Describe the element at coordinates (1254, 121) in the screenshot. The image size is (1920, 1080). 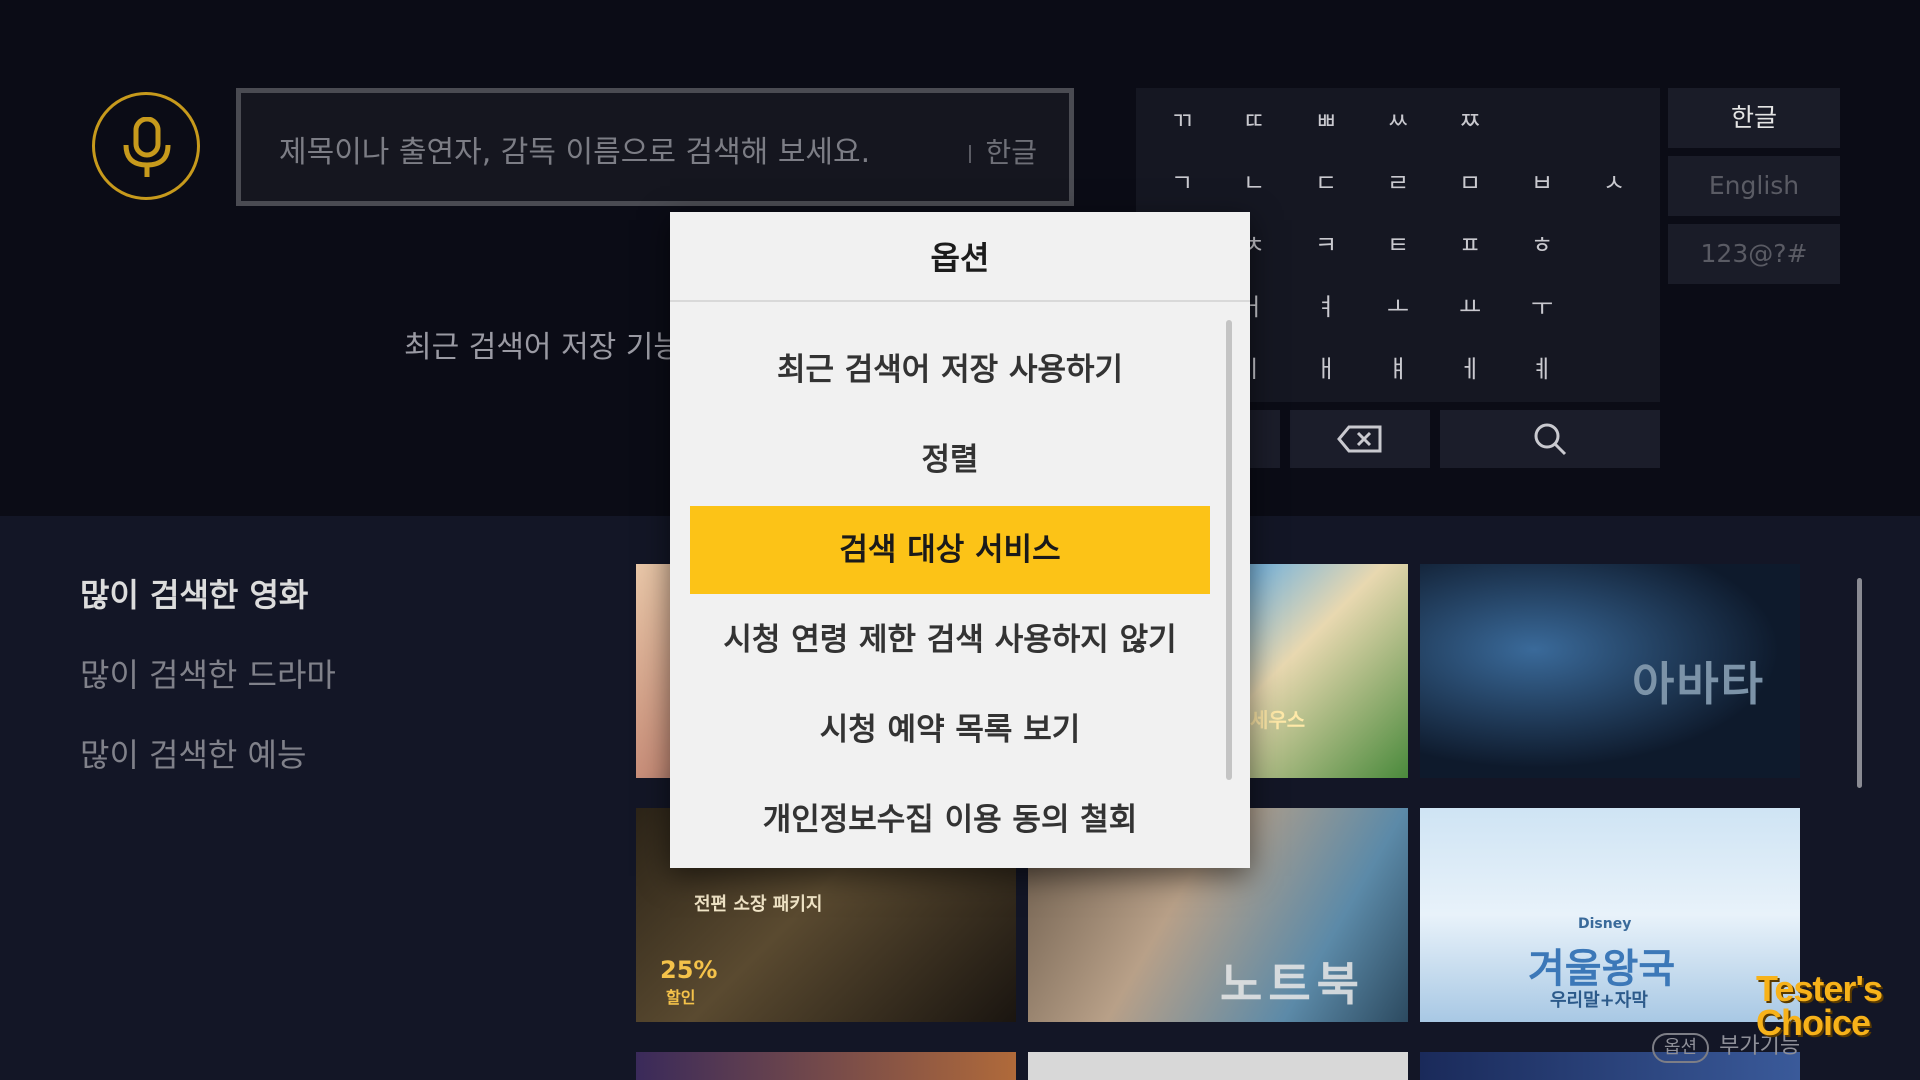
I see `key: ㄸ` at that location.